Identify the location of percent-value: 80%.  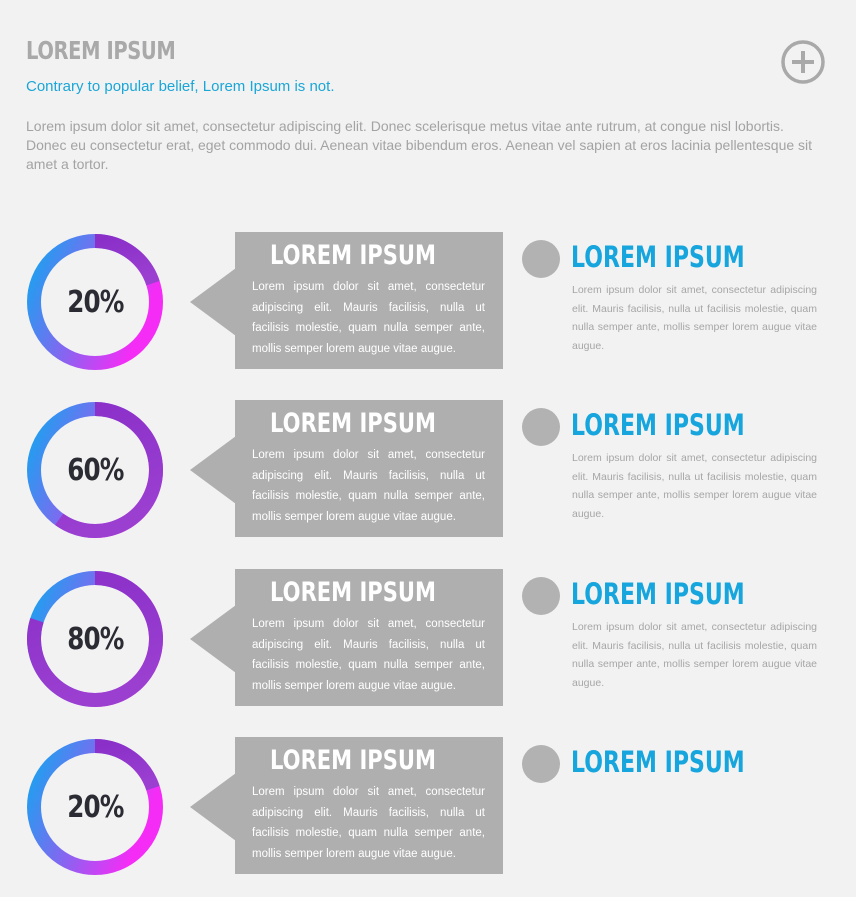
(95, 639).